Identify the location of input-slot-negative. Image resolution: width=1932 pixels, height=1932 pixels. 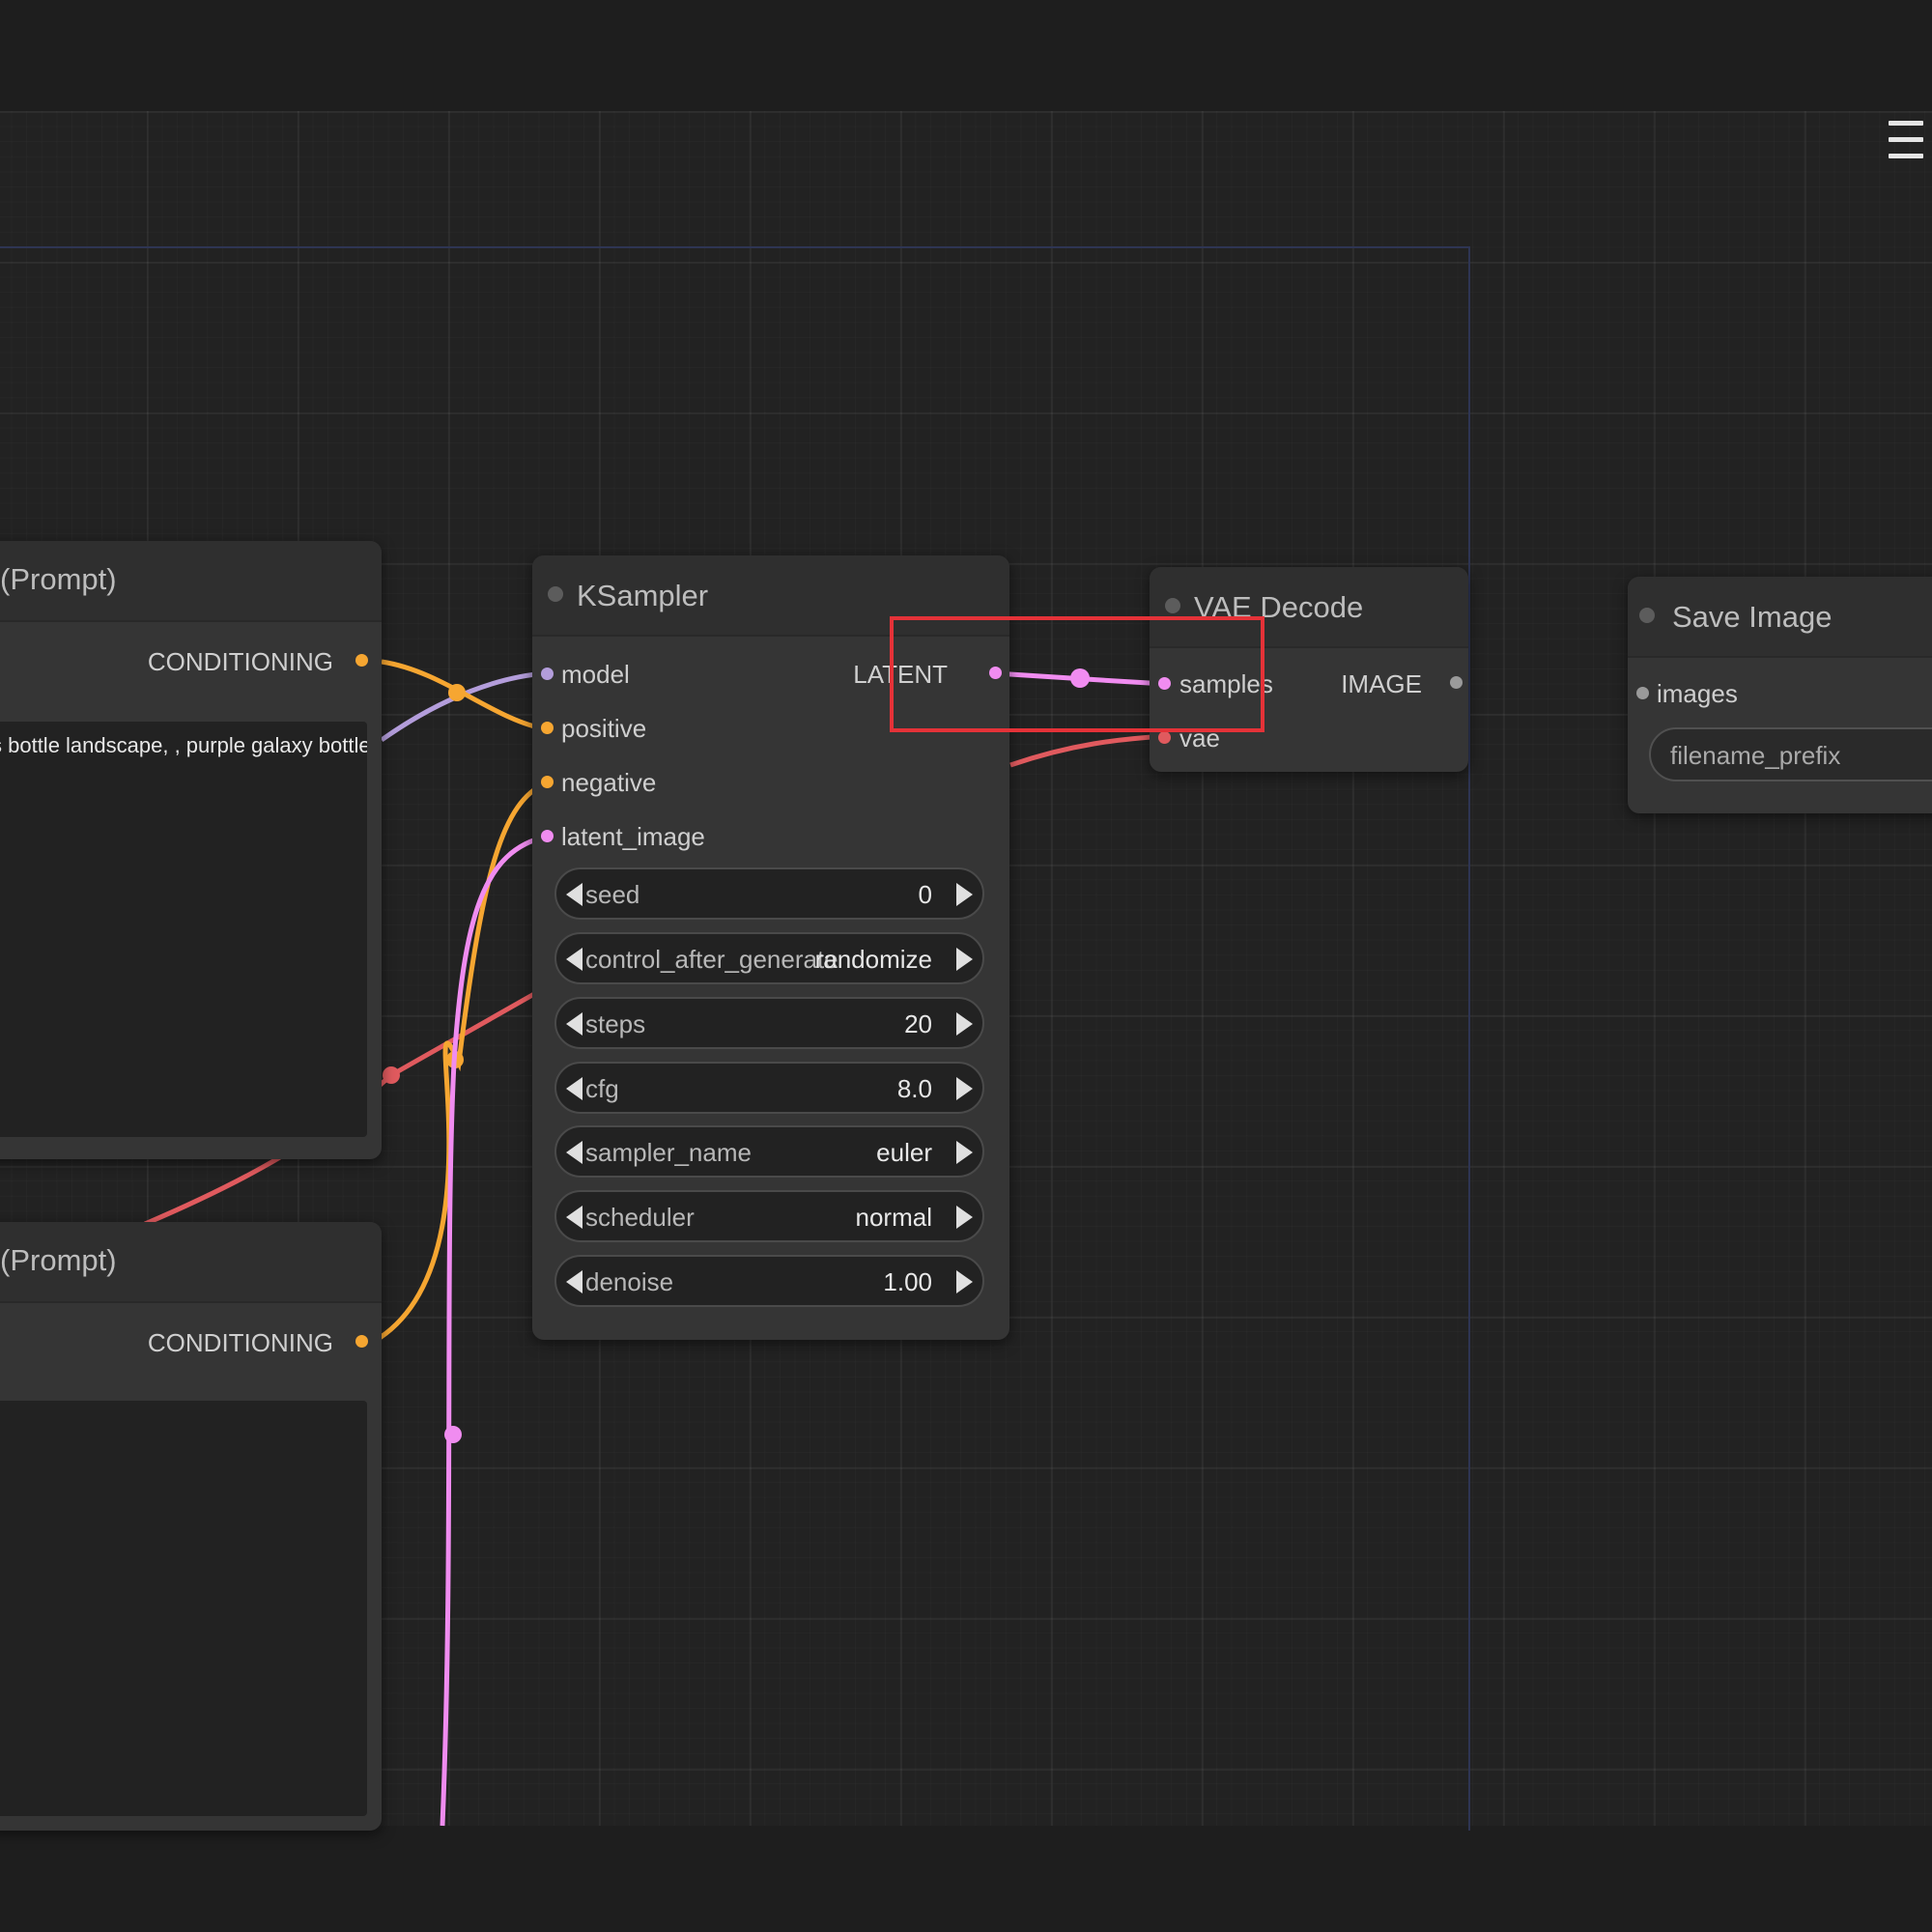
(547, 782).